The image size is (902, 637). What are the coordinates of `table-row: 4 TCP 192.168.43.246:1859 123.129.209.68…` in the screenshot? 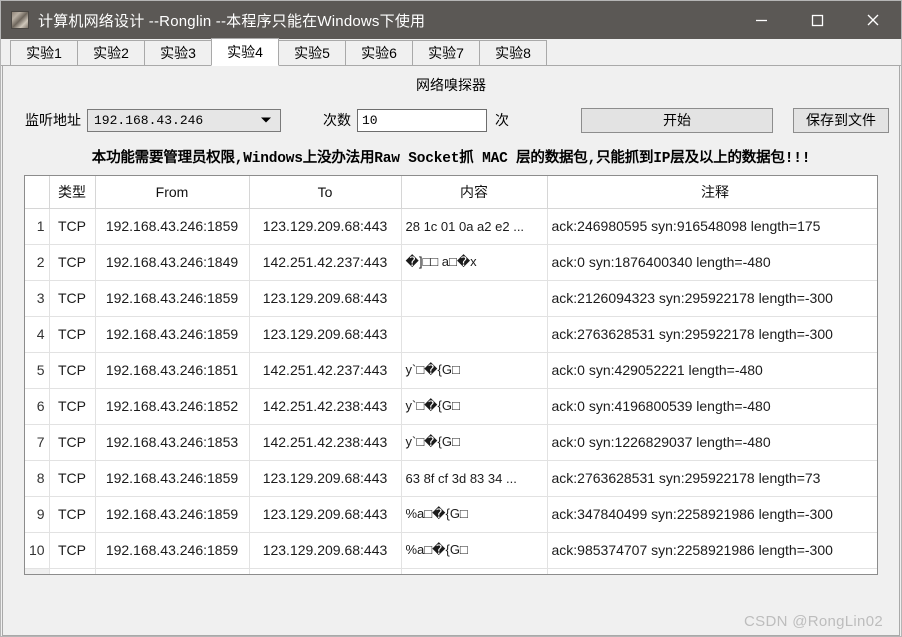 It's located at (451, 334).